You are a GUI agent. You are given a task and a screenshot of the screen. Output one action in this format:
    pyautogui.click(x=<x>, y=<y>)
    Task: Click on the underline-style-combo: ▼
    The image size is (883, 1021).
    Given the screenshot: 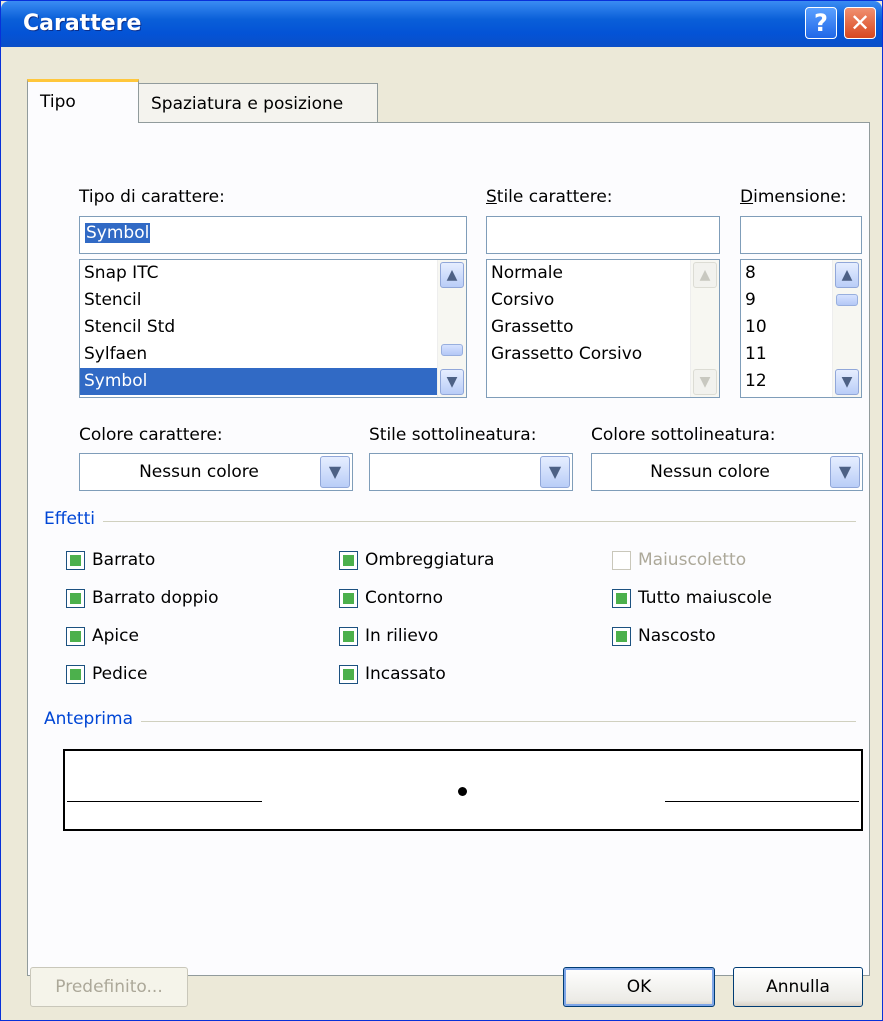 What is the action you would take?
    pyautogui.click(x=471, y=472)
    